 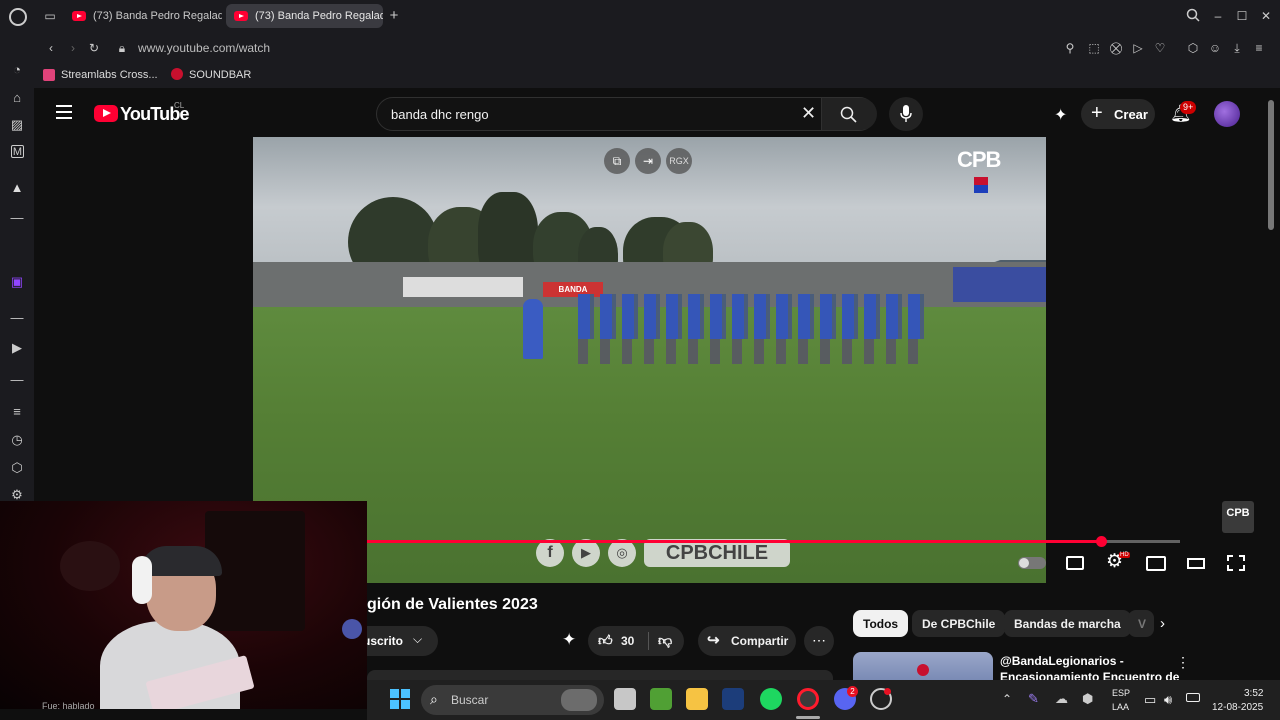 What do you see at coordinates (1094, 48) in the screenshot?
I see `snapshot-icon: ⬚` at bounding box center [1094, 48].